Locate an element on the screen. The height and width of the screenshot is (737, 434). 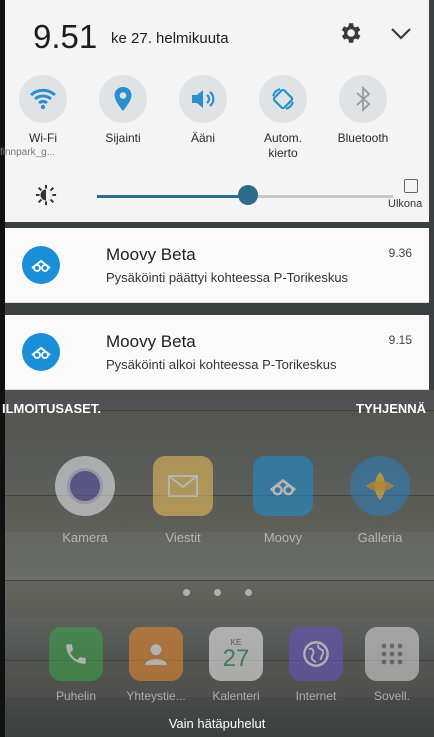
app-label: Viestit is located at coordinates (183, 537).